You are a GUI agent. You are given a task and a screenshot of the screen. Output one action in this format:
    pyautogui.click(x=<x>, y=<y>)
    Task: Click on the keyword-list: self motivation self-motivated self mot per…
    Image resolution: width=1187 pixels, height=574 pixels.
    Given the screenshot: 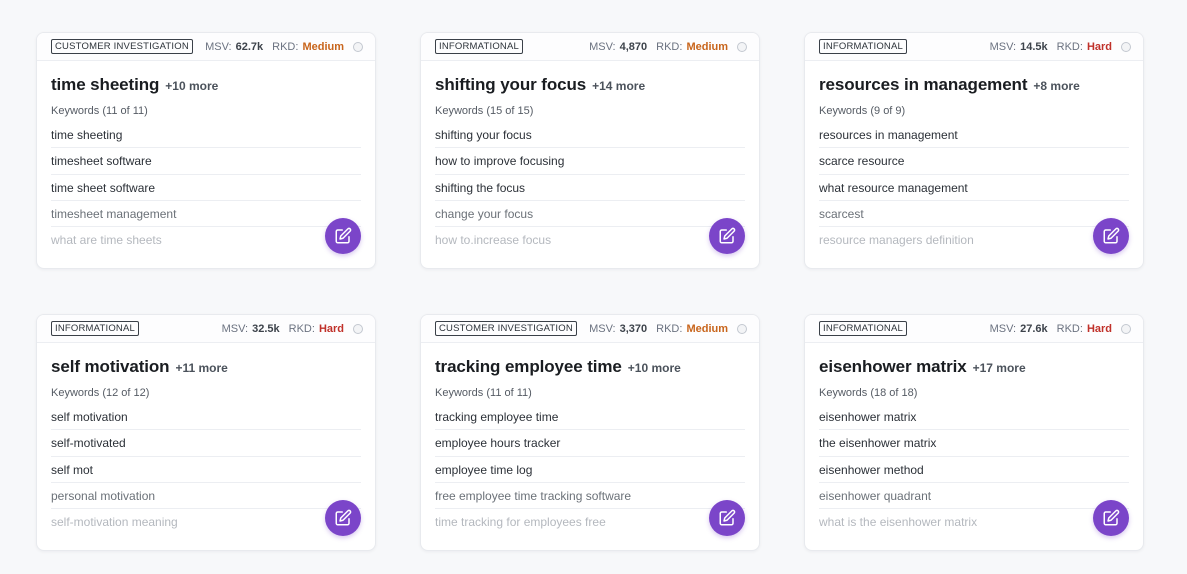 What is the action you would take?
    pyautogui.click(x=206, y=469)
    